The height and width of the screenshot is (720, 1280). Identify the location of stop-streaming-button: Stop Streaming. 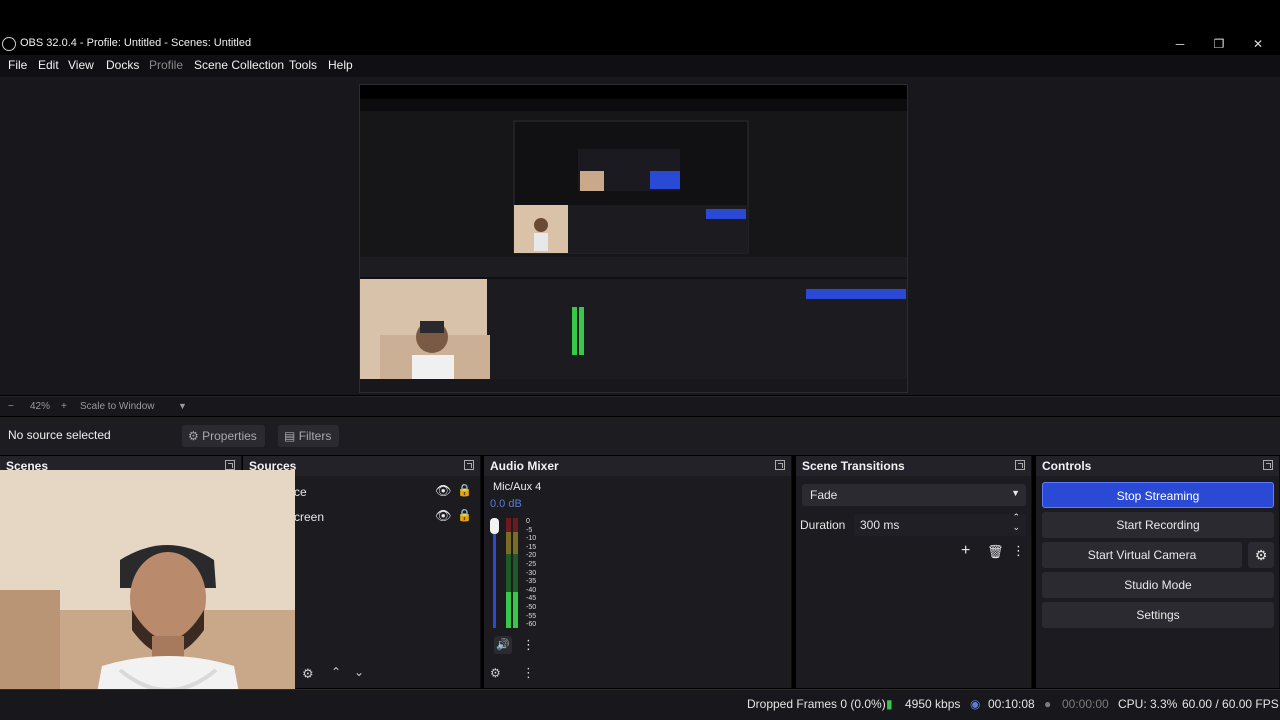
(1158, 495).